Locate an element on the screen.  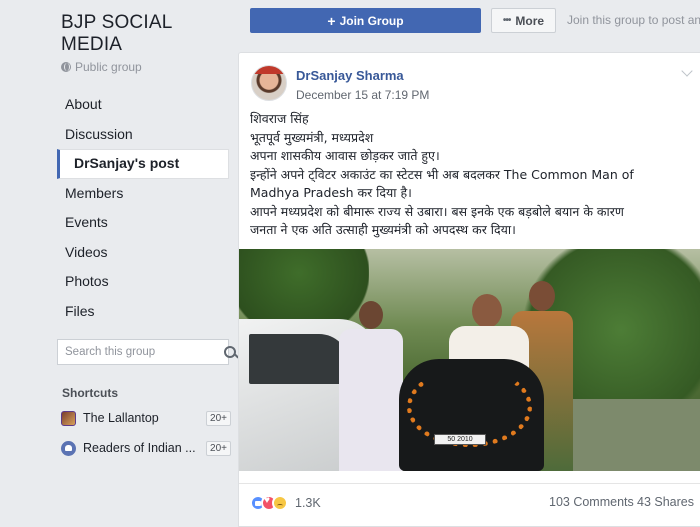
nav-item-about: About is located at coordinates (143, 105).